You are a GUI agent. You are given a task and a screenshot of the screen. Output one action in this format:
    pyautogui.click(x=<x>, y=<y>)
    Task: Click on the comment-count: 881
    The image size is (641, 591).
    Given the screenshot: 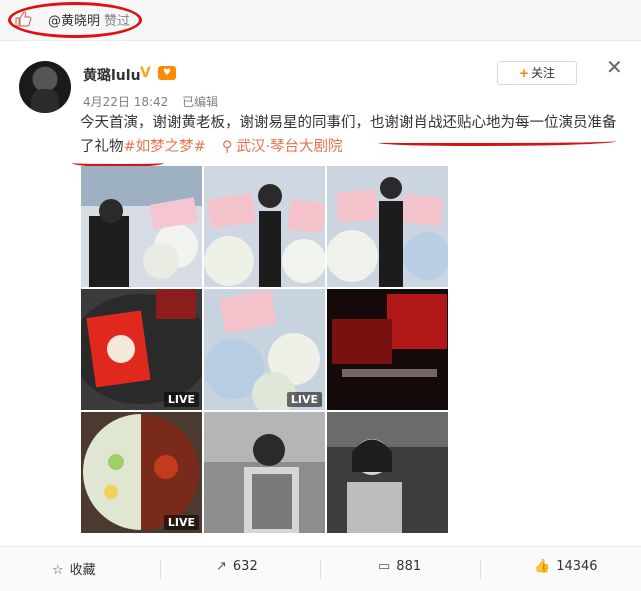 What is the action you would take?
    pyautogui.click(x=409, y=566)
    